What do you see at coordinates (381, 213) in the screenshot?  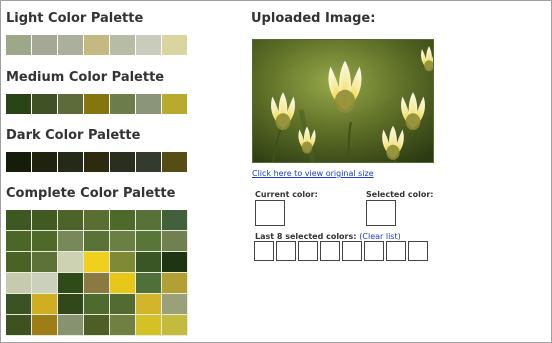 I see `selected-color-box` at bounding box center [381, 213].